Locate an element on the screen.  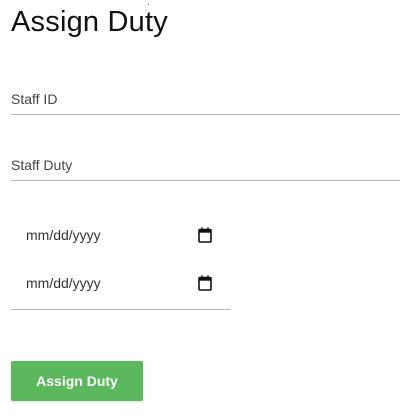
end-date-text: mm/dd/yyyy is located at coordinates (63, 283).